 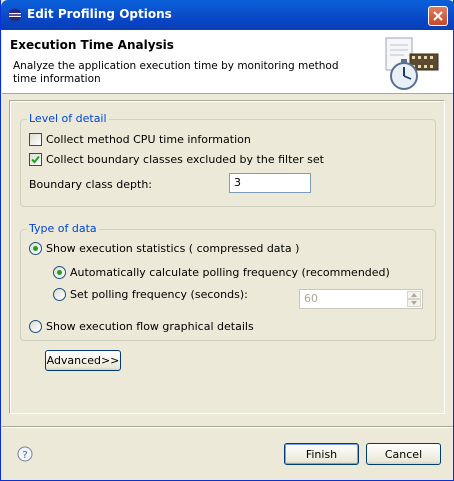 What do you see at coordinates (227, 427) in the screenshot?
I see `footer-separator` at bounding box center [227, 427].